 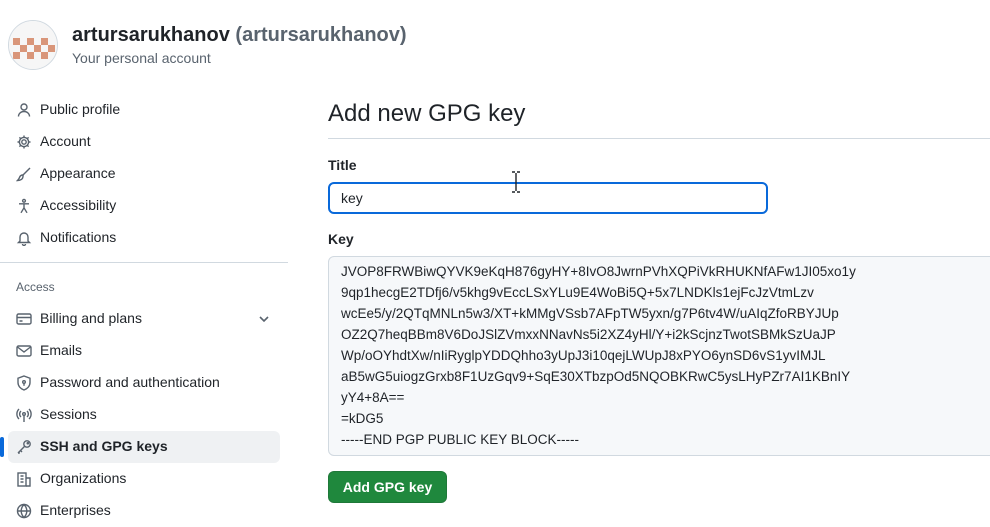 I want to click on sidebar-item-billing: Billing and plans, so click(x=144, y=319).